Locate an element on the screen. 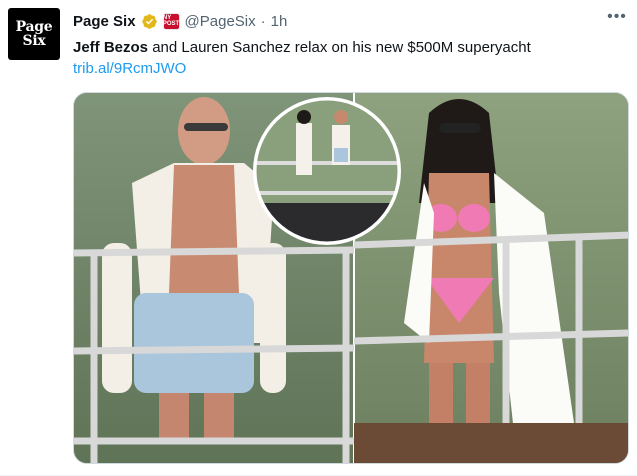 The width and height of the screenshot is (637, 476). tweet-header: Page Six NY POST @PageSix · 1h is located at coordinates (180, 21).